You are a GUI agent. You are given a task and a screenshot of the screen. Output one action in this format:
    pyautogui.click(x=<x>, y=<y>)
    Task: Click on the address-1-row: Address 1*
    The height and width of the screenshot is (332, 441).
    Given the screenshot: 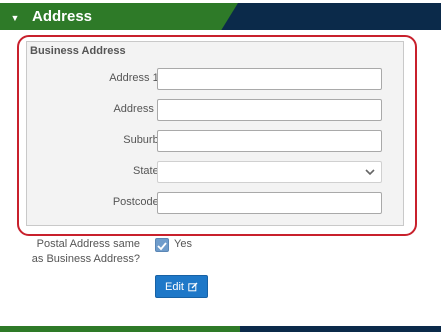 What is the action you would take?
    pyautogui.click(x=216, y=79)
    